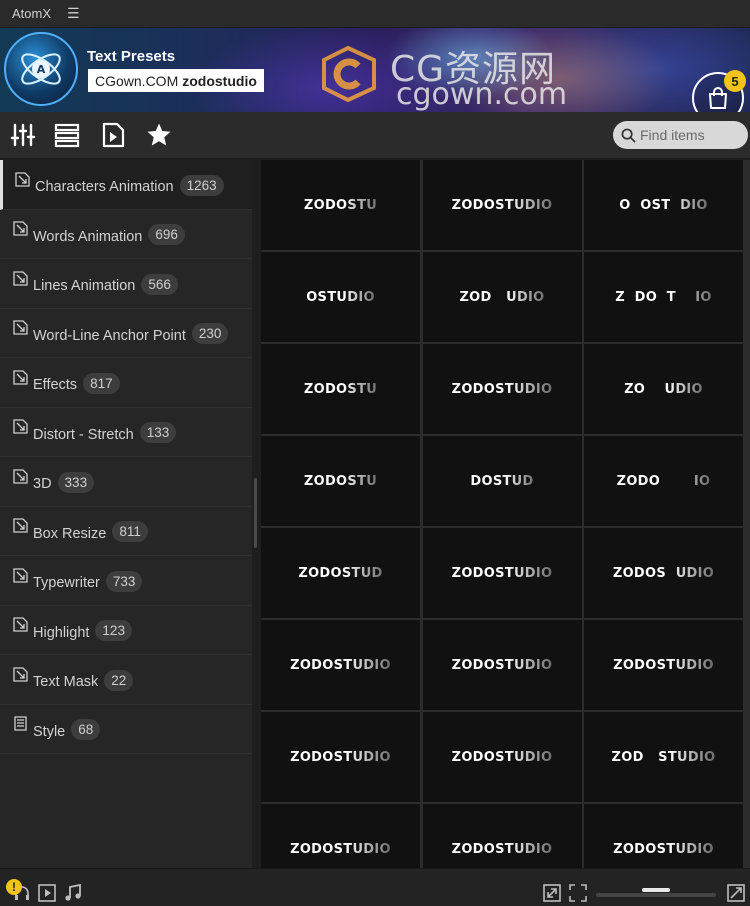 The width and height of the screenshot is (750, 906). I want to click on preset-thumbnail: ZODOSTUD, so click(340, 573).